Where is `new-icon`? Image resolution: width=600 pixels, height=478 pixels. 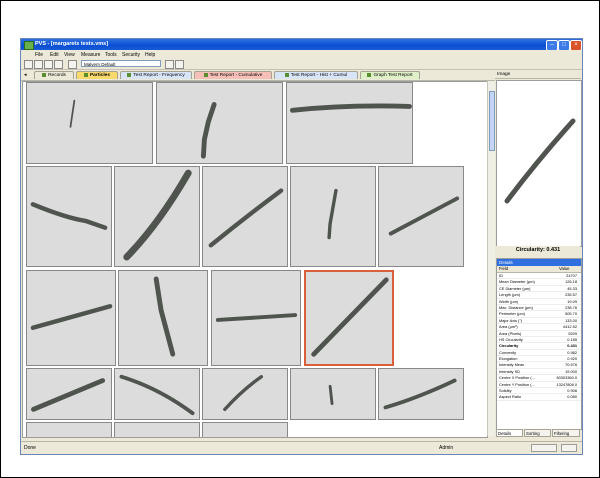
new-icon is located at coordinates (28, 64).